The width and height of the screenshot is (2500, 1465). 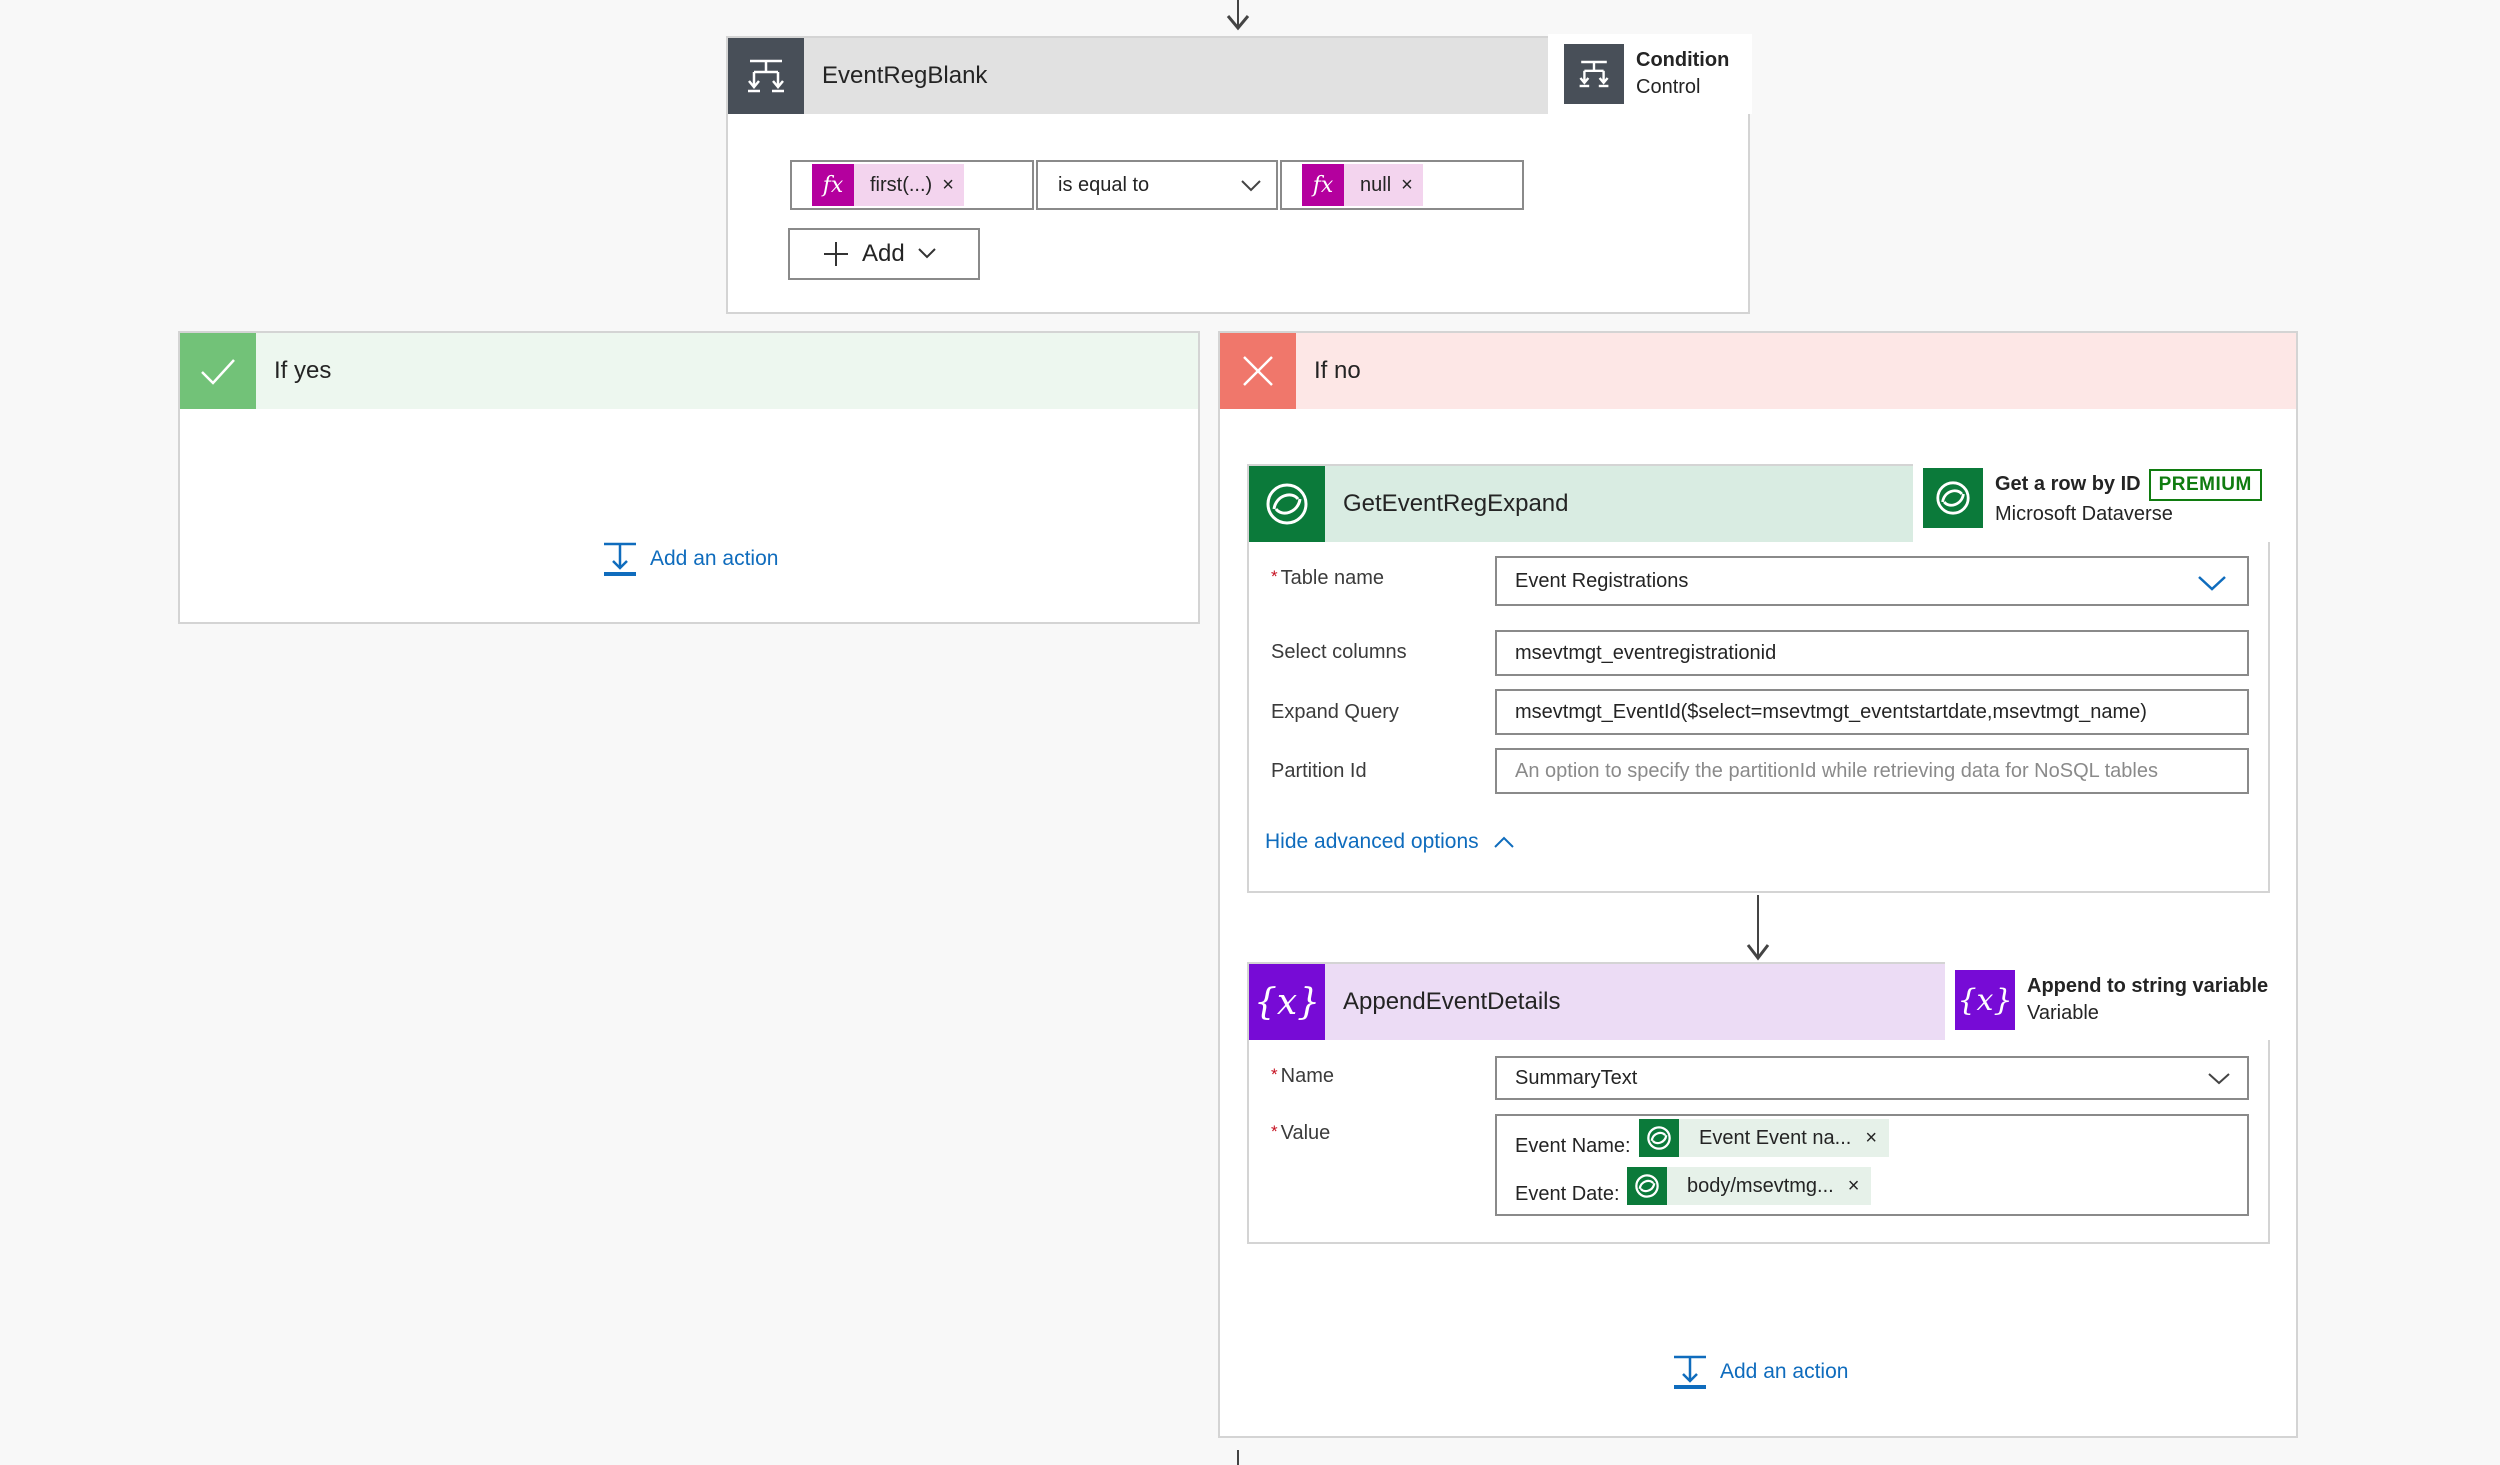 What do you see at coordinates (1758, 371) in the screenshot?
I see `if-no-header: If no` at bounding box center [1758, 371].